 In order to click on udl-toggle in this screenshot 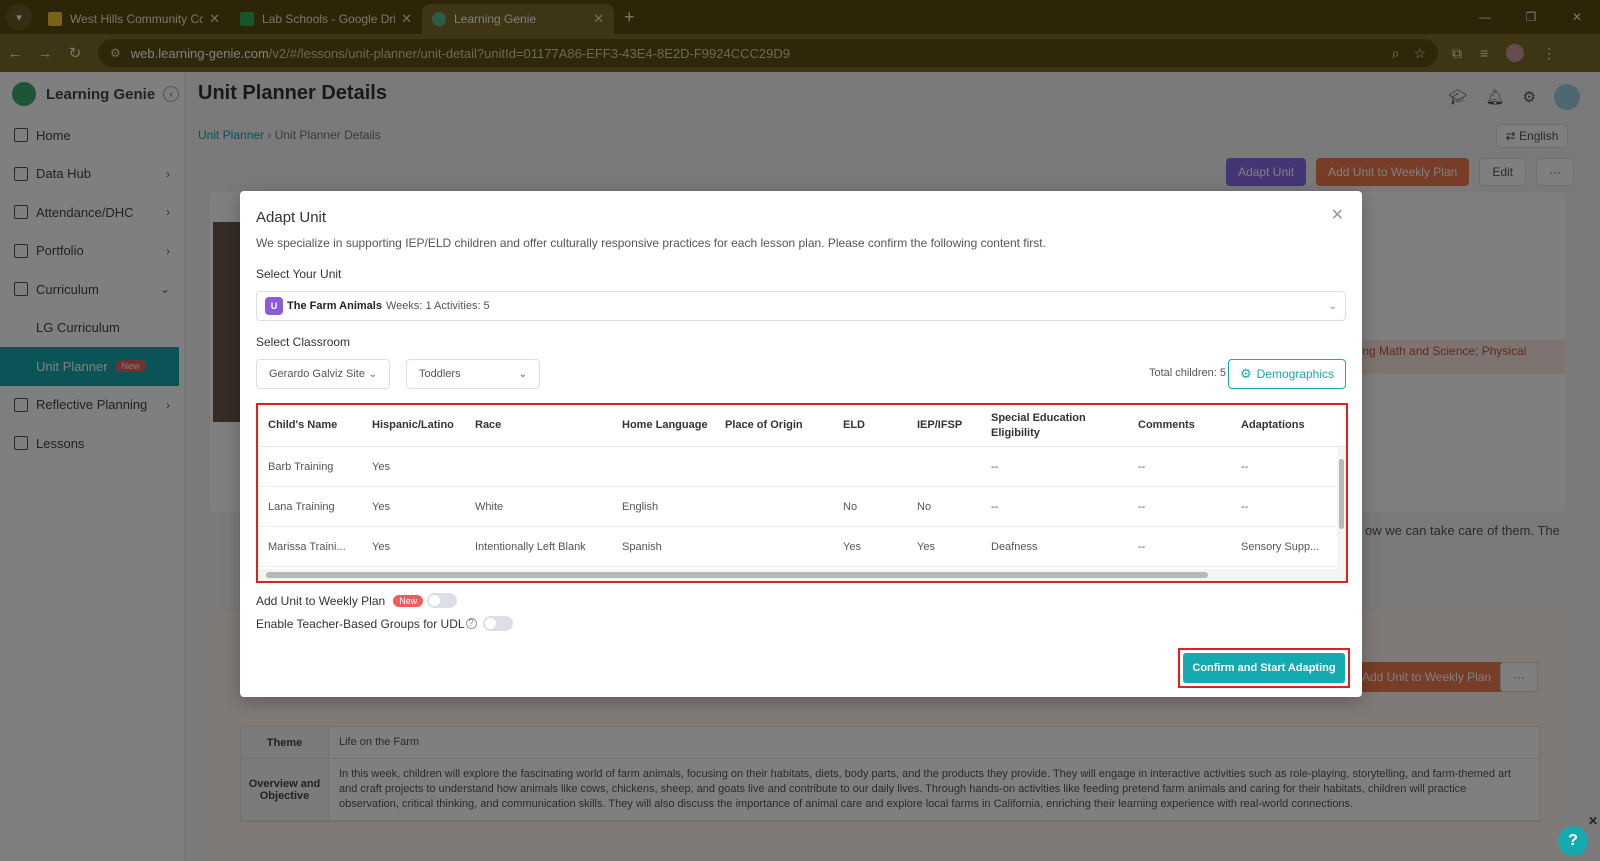, I will do `click(497, 623)`.